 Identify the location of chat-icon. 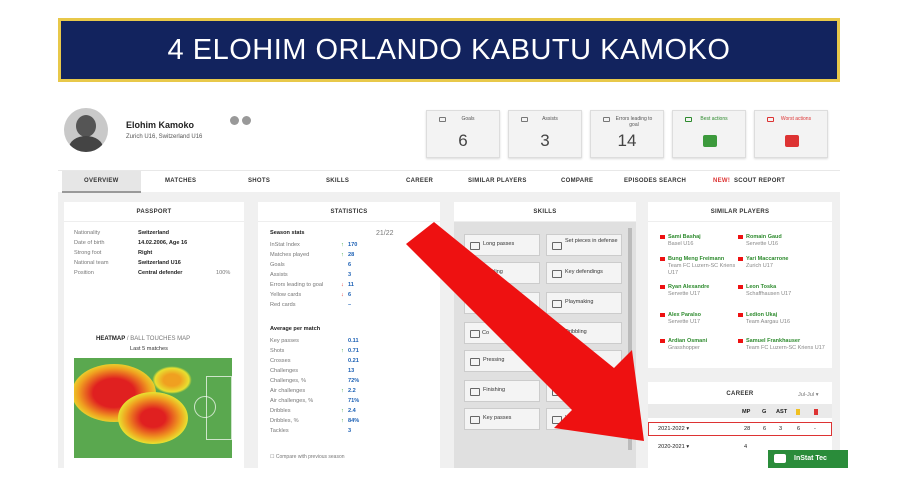
(780, 458).